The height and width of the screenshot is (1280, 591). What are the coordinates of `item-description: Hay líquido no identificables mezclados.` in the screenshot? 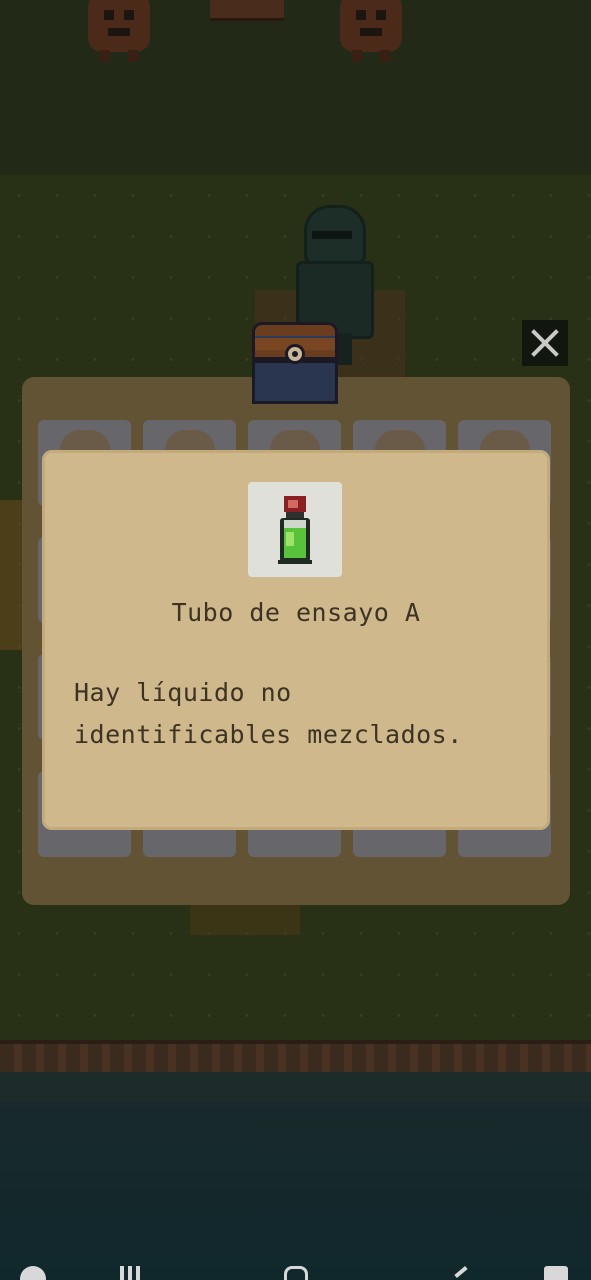 It's located at (299, 714).